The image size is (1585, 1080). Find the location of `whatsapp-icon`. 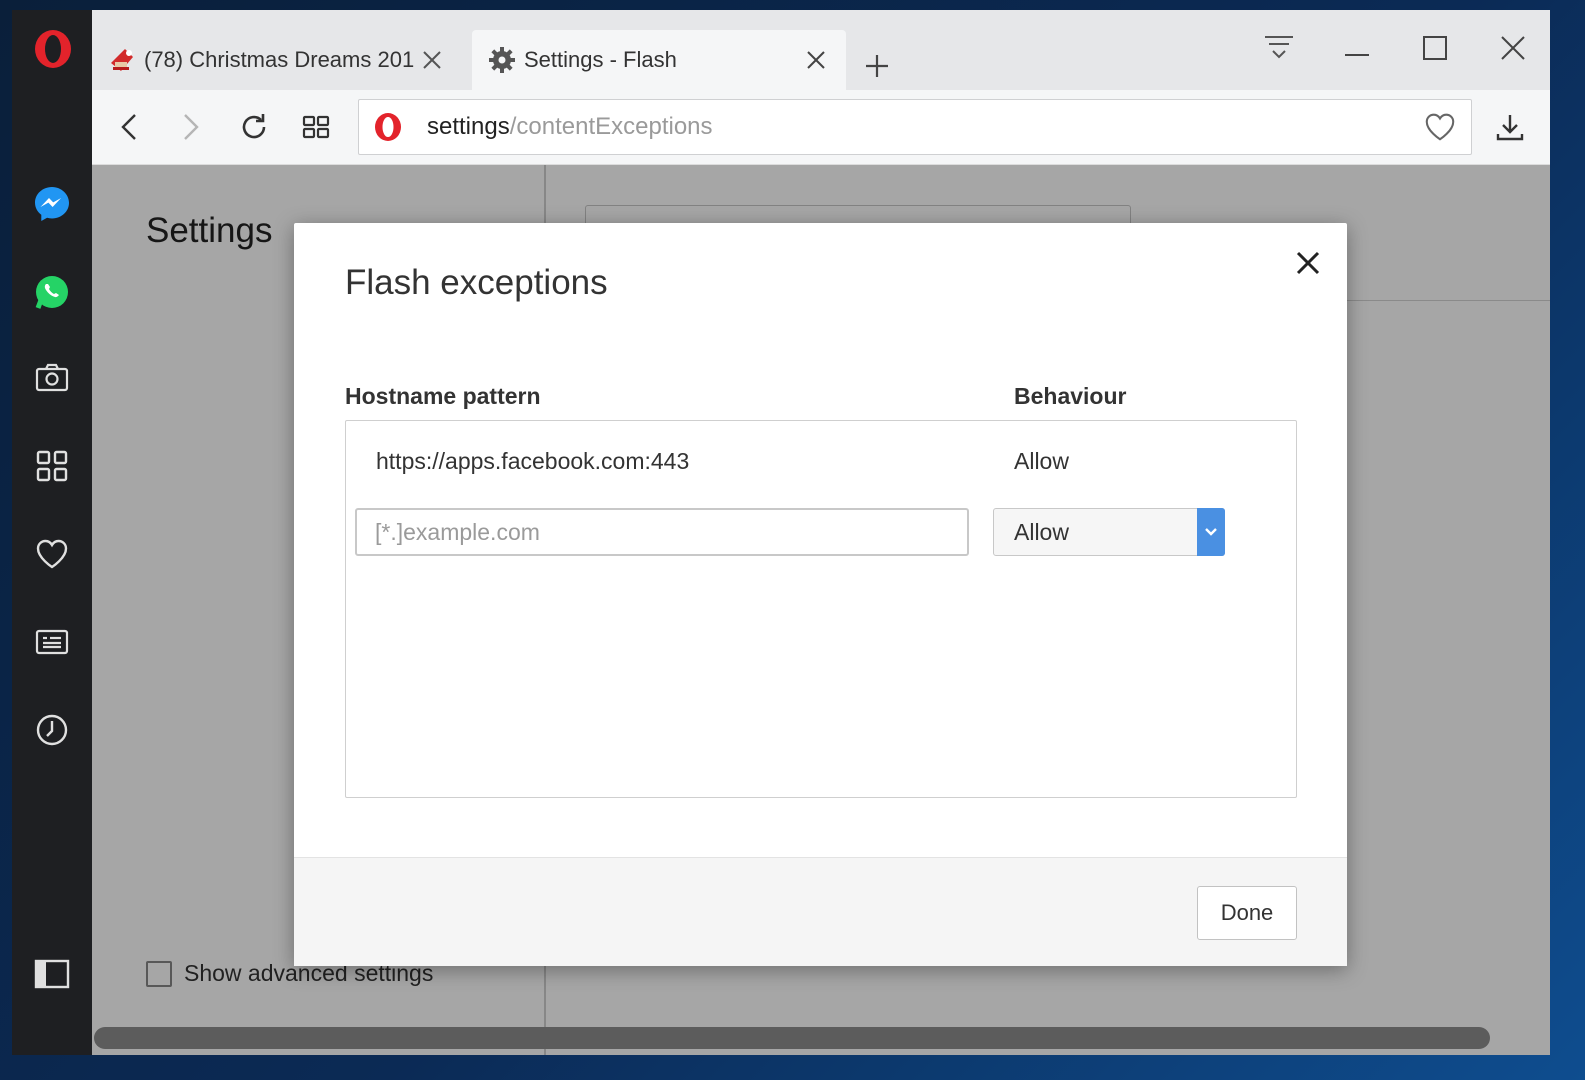

whatsapp-icon is located at coordinates (52, 292).